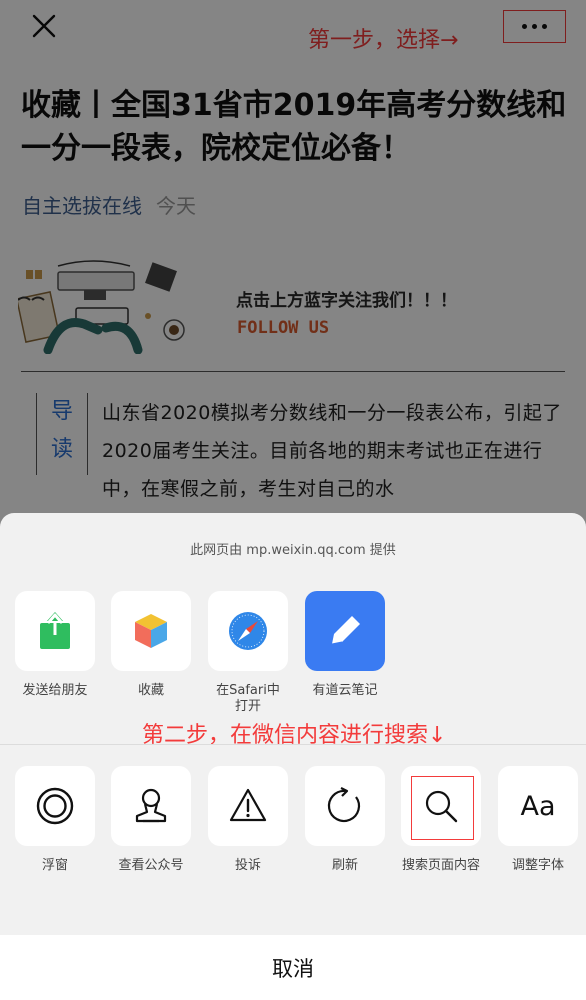 The height and width of the screenshot is (1000, 586). I want to click on refresh-button, so click(345, 806).